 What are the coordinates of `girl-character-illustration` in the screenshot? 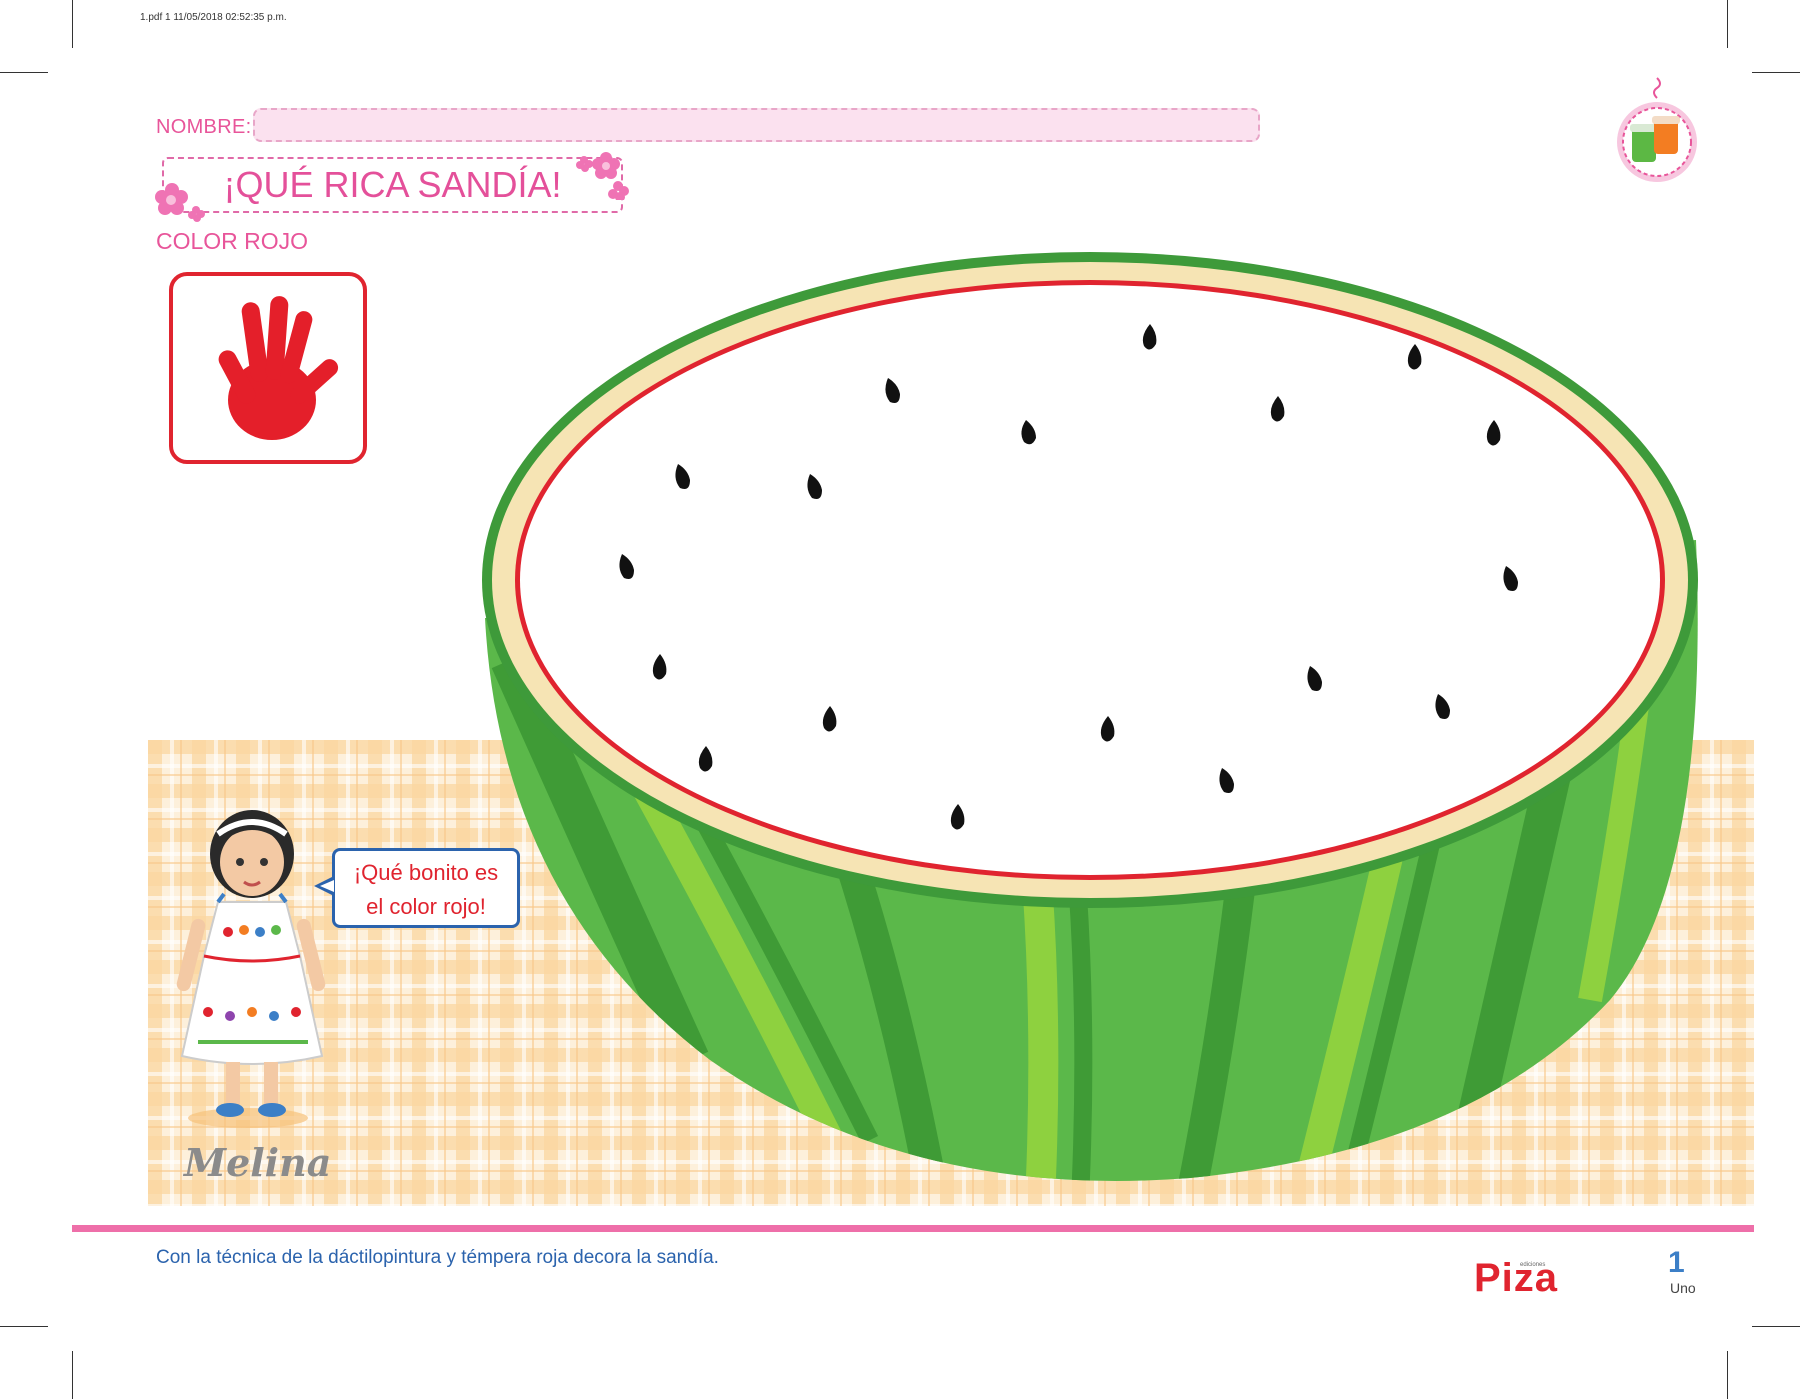 It's located at (251, 969).